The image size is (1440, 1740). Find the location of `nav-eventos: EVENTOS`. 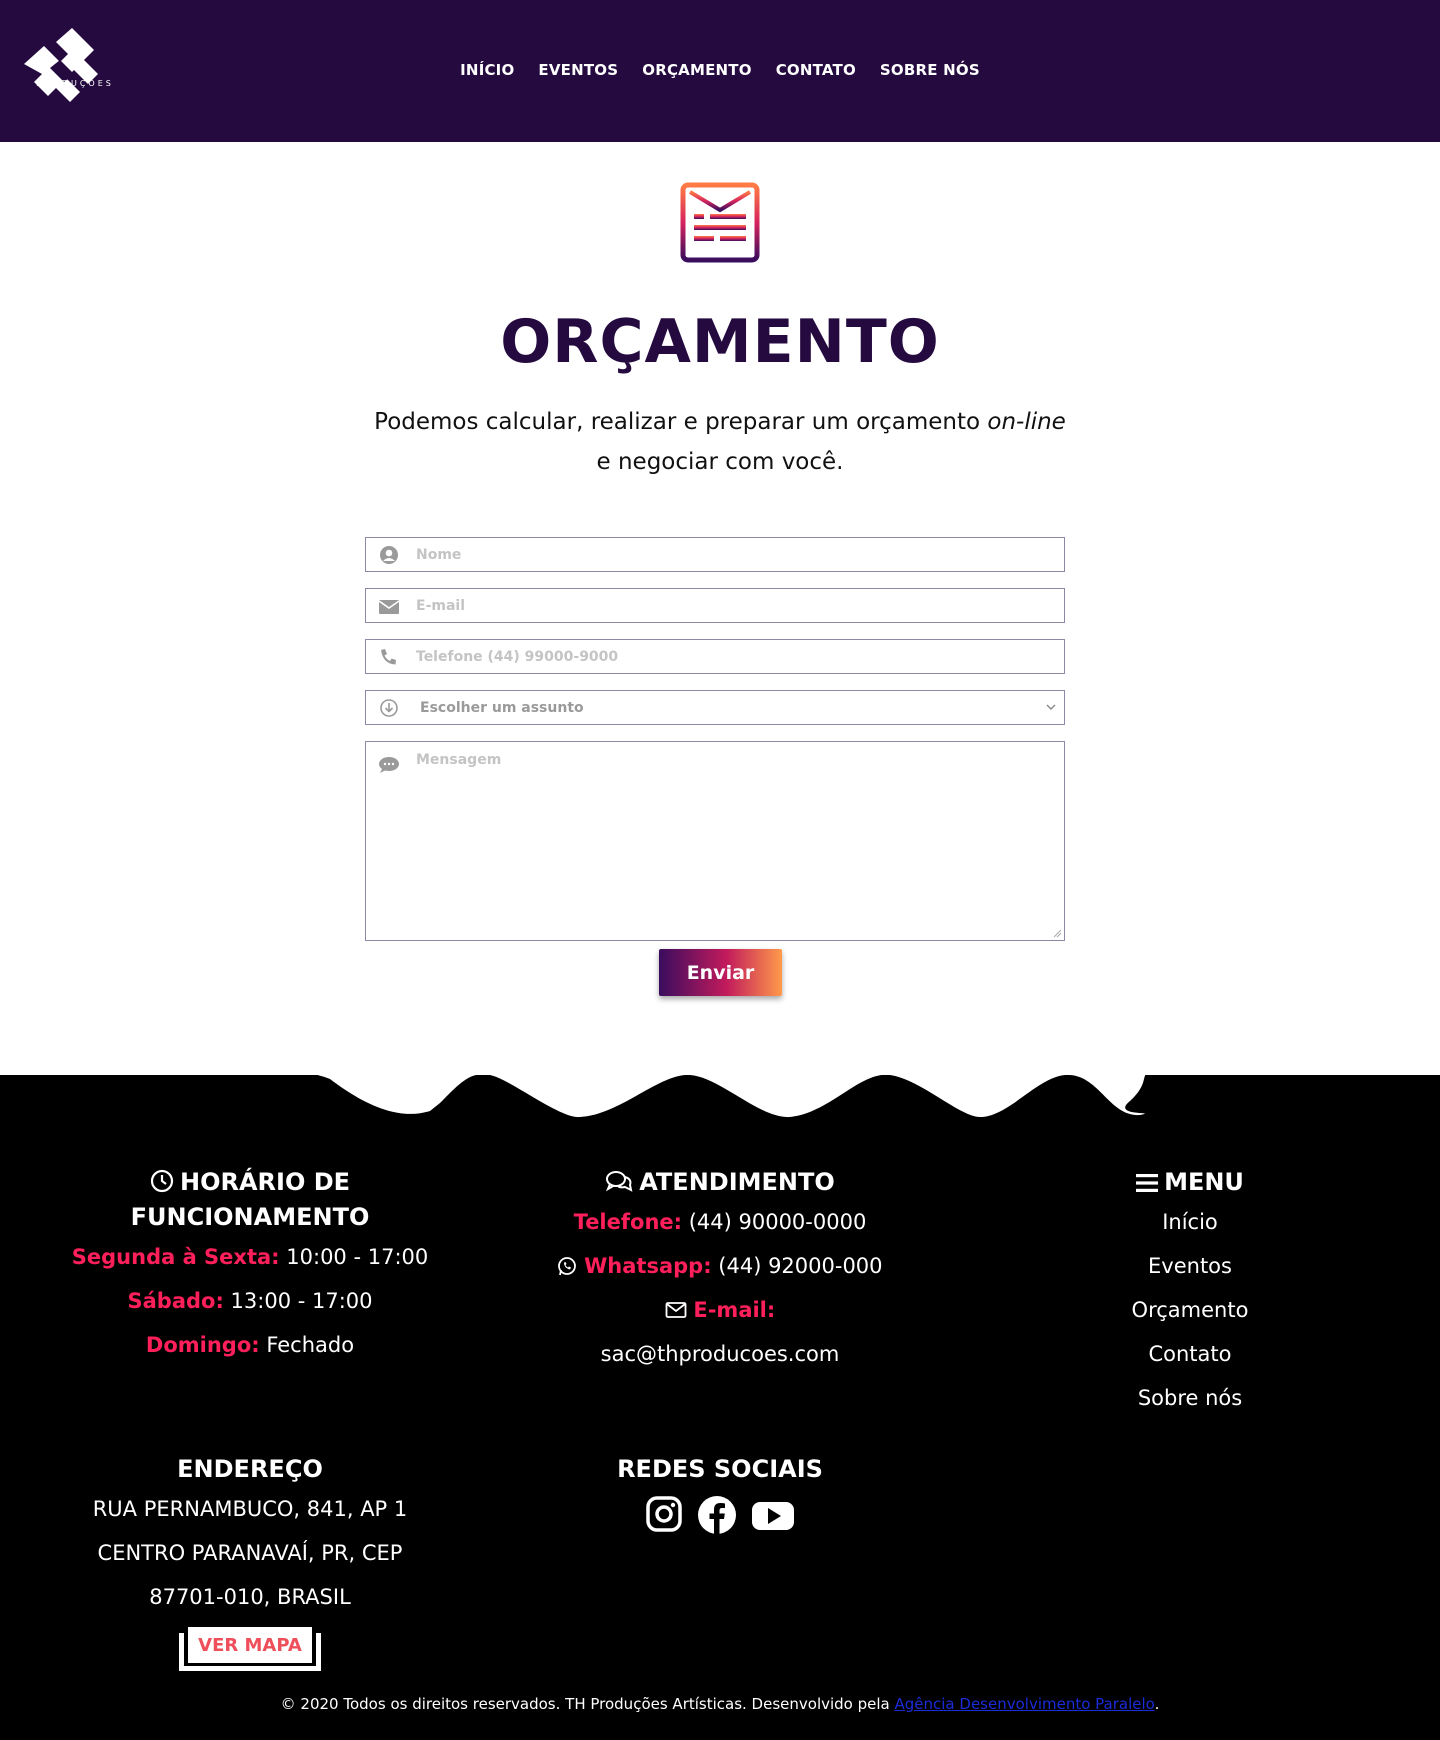

nav-eventos: EVENTOS is located at coordinates (578, 70).